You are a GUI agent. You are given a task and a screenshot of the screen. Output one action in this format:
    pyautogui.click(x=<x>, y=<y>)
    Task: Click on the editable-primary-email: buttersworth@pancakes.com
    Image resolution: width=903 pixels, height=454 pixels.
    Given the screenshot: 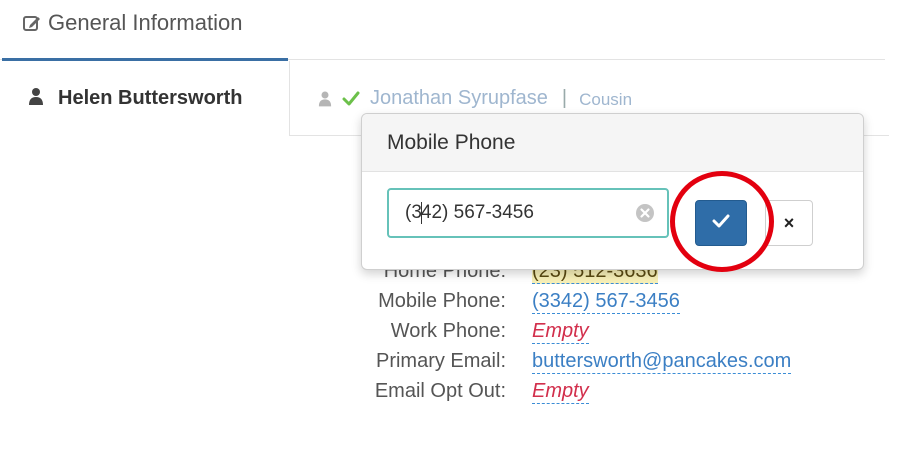 What is the action you would take?
    pyautogui.click(x=662, y=362)
    